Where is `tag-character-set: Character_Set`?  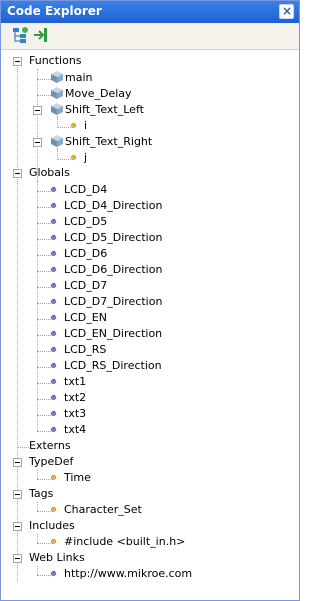
tag-character-set: Character_Set is located at coordinates (103, 510).